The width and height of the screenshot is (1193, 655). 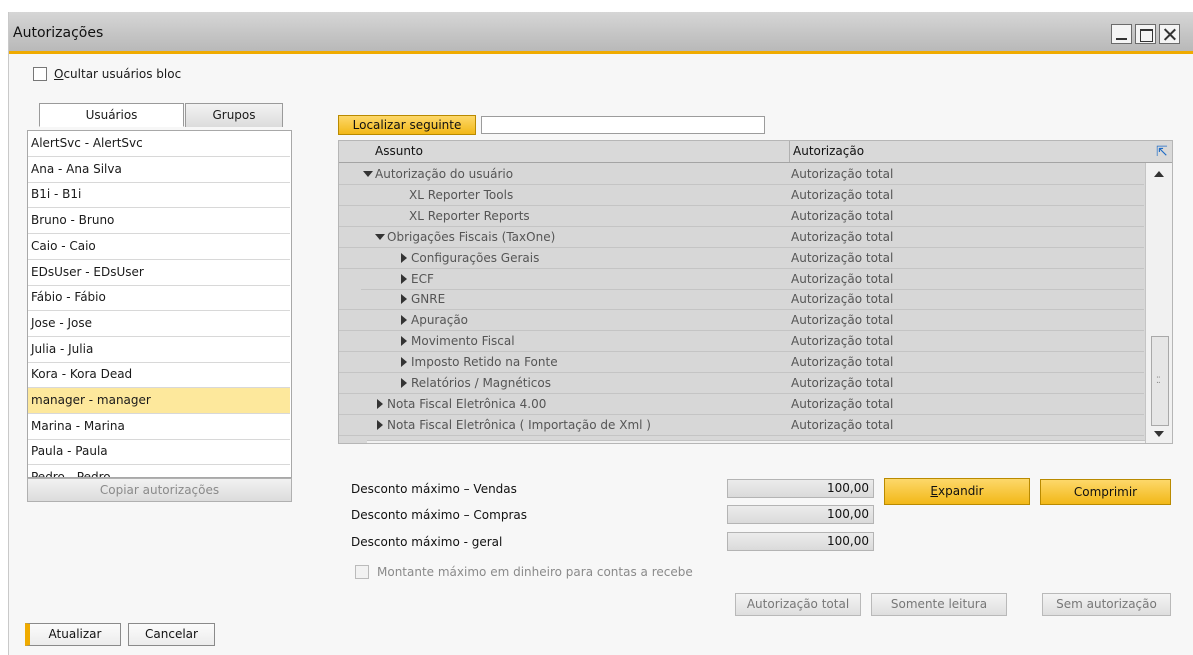 I want to click on user-list-item: Julia - Julia, so click(x=159, y=350).